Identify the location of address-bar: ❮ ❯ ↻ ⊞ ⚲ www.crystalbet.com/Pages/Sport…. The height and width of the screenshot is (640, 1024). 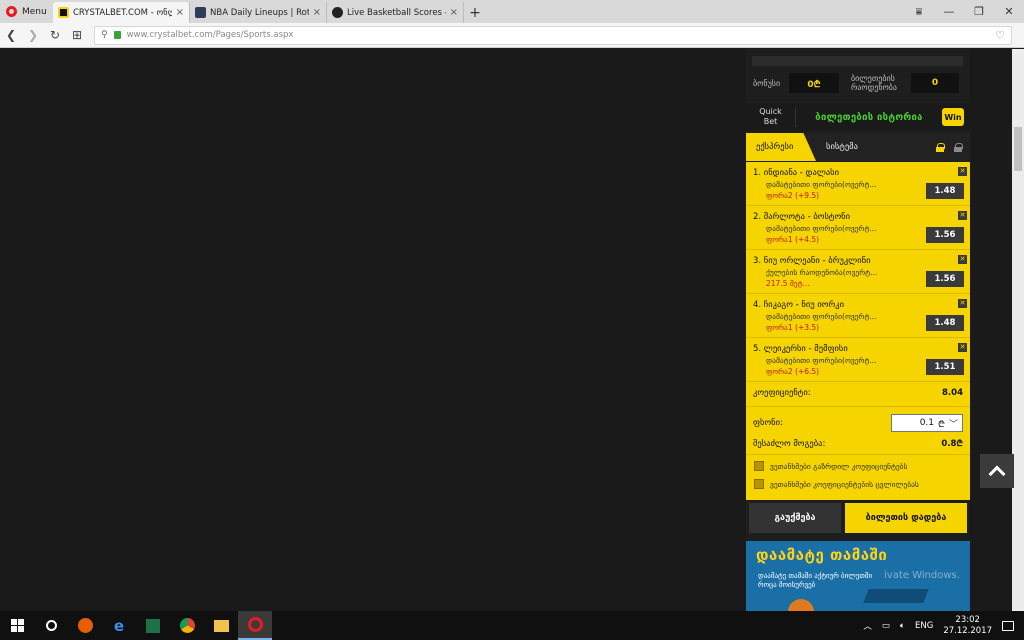
(512, 35).